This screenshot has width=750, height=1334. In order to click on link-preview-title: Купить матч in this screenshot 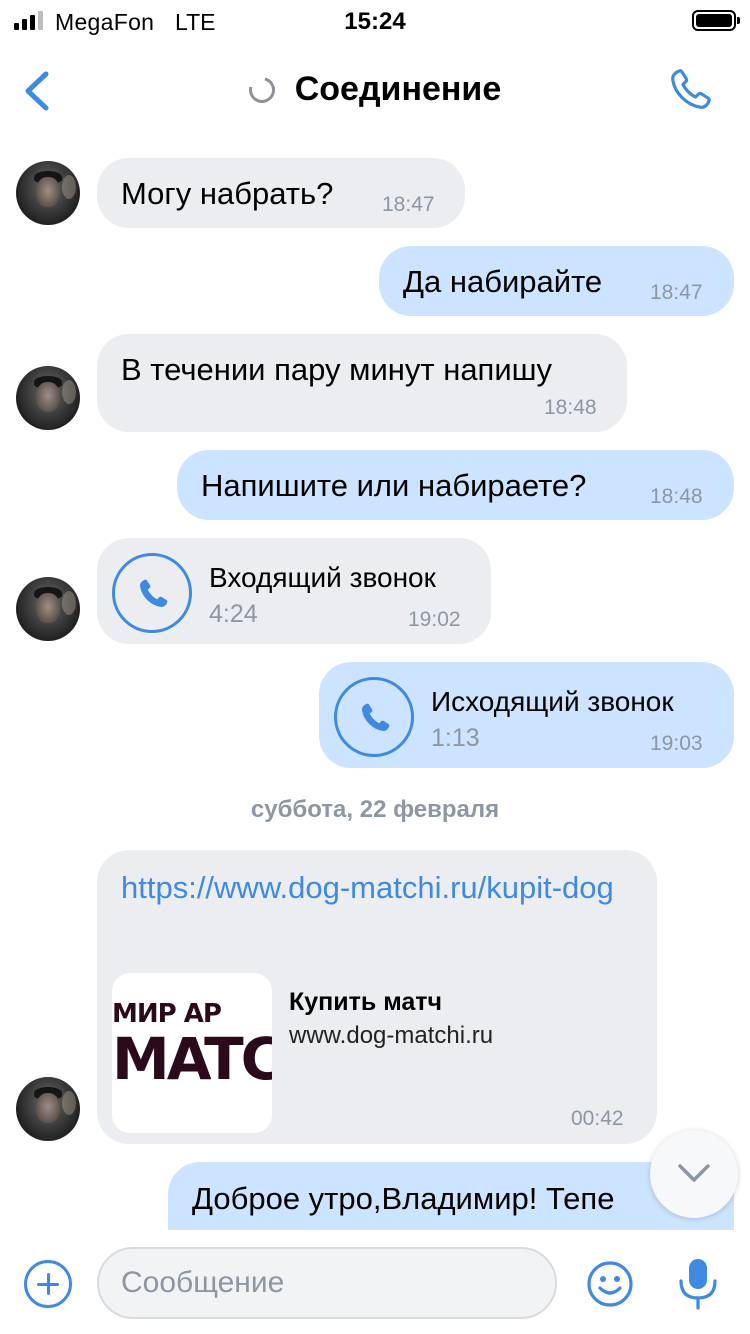, I will do `click(365, 1002)`.